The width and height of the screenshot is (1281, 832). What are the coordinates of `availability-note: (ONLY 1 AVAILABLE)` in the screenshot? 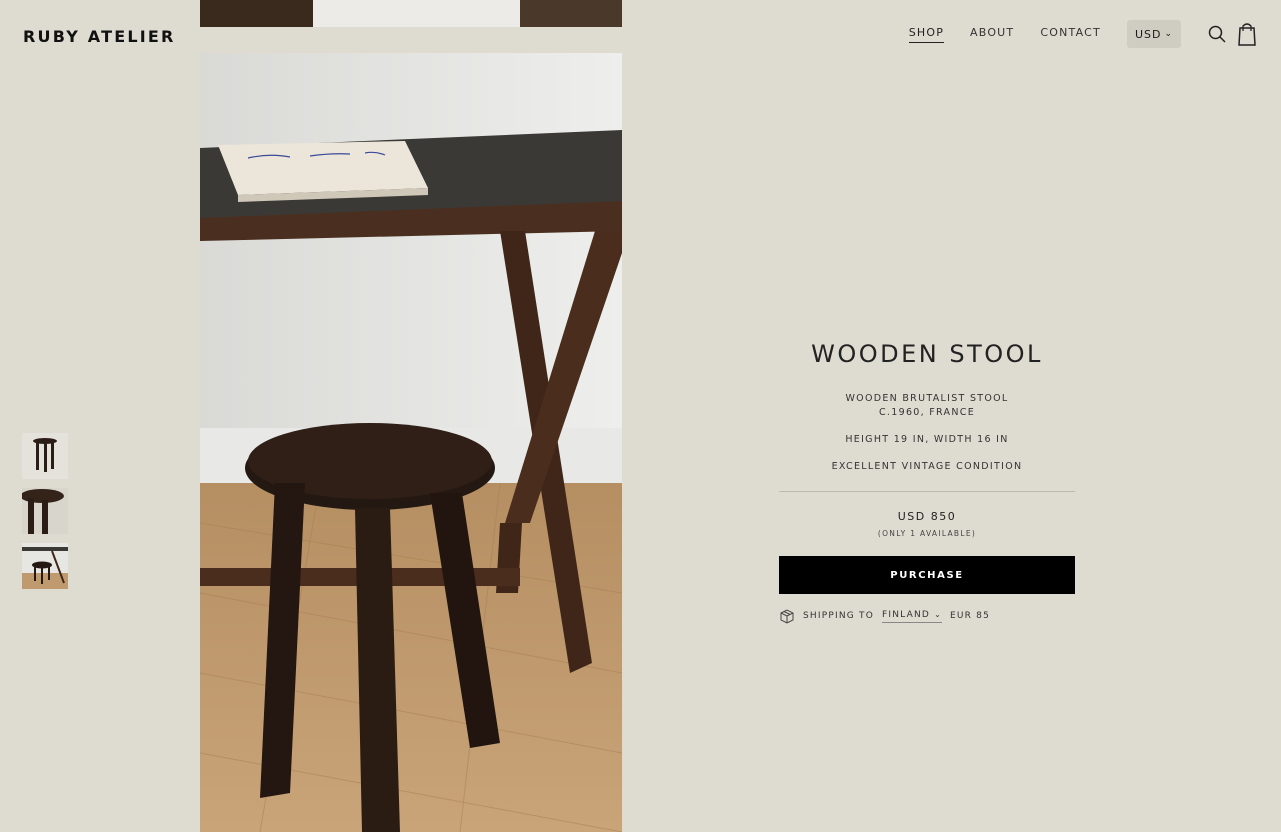 It's located at (927, 533).